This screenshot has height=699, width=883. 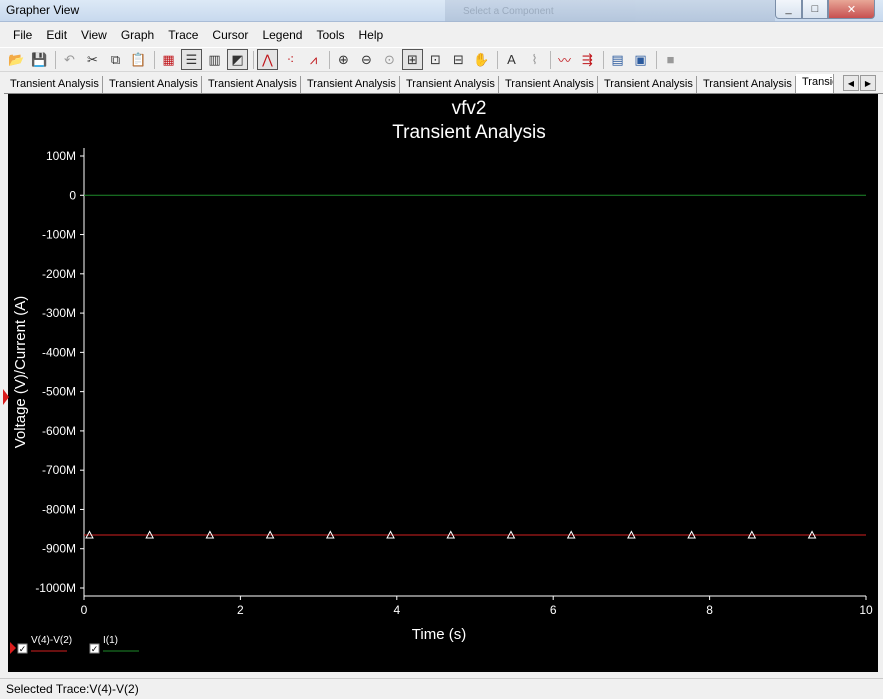 What do you see at coordinates (815, 9) in the screenshot?
I see `maximize-button: □` at bounding box center [815, 9].